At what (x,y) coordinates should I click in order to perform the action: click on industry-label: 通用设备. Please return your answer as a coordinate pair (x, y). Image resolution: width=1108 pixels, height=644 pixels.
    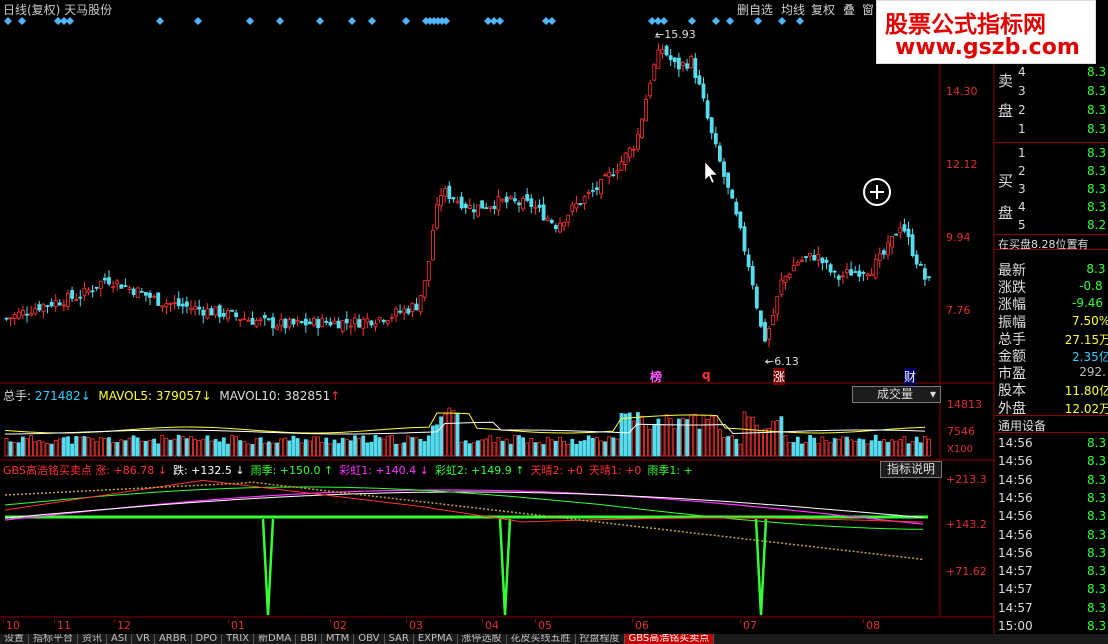
    Looking at the image, I should click on (1022, 425).